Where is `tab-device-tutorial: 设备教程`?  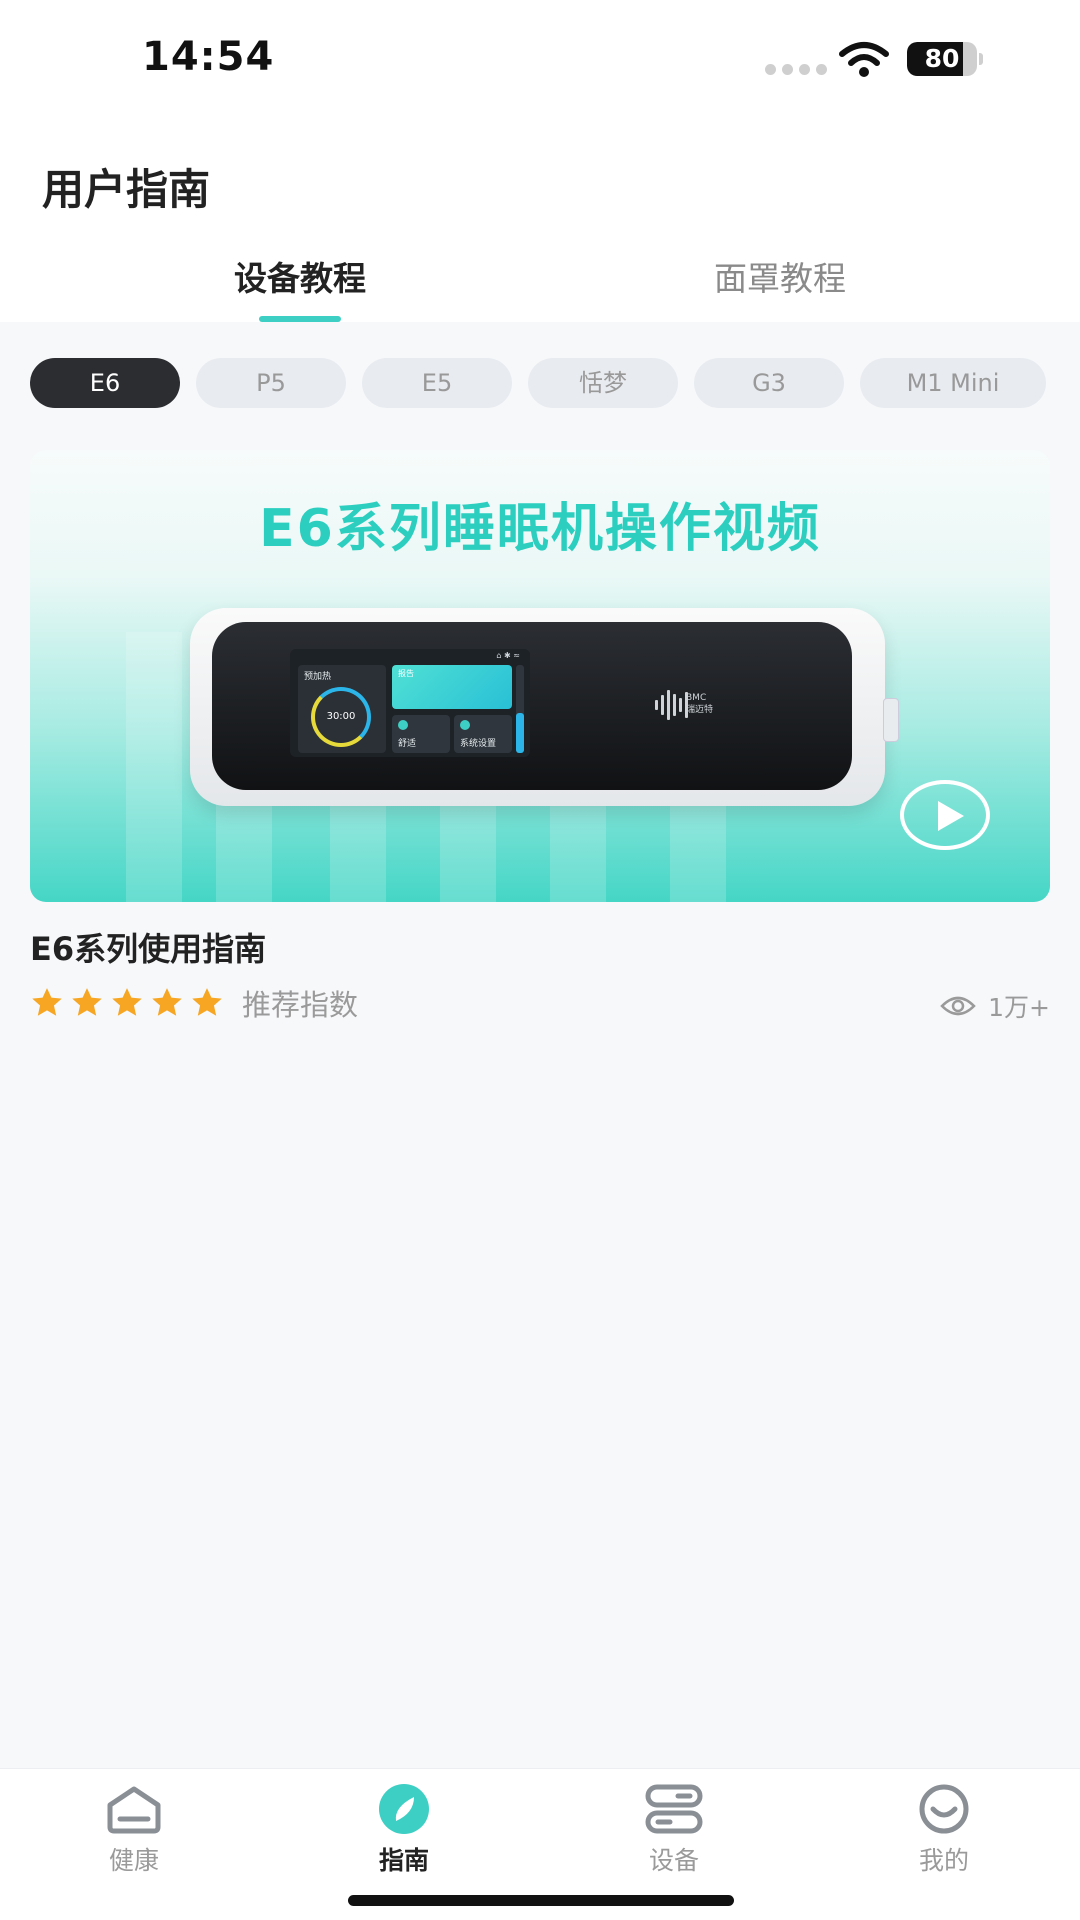
tab-device-tutorial: 设备教程 is located at coordinates (300, 276).